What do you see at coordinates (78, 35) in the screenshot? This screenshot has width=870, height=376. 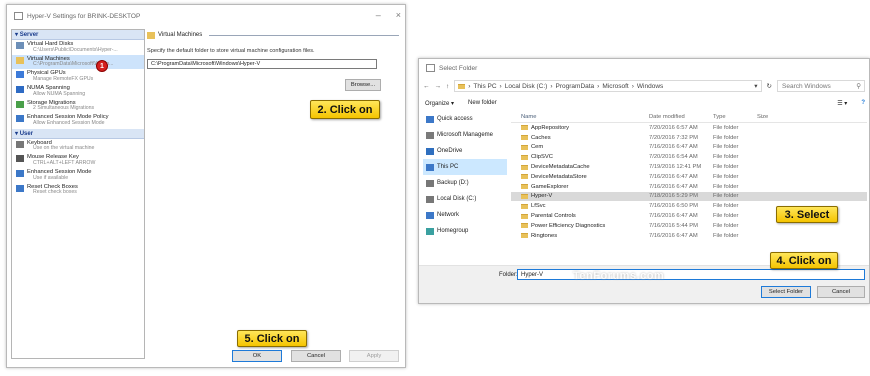 I see `tree-section-server: ▾ Server` at bounding box center [78, 35].